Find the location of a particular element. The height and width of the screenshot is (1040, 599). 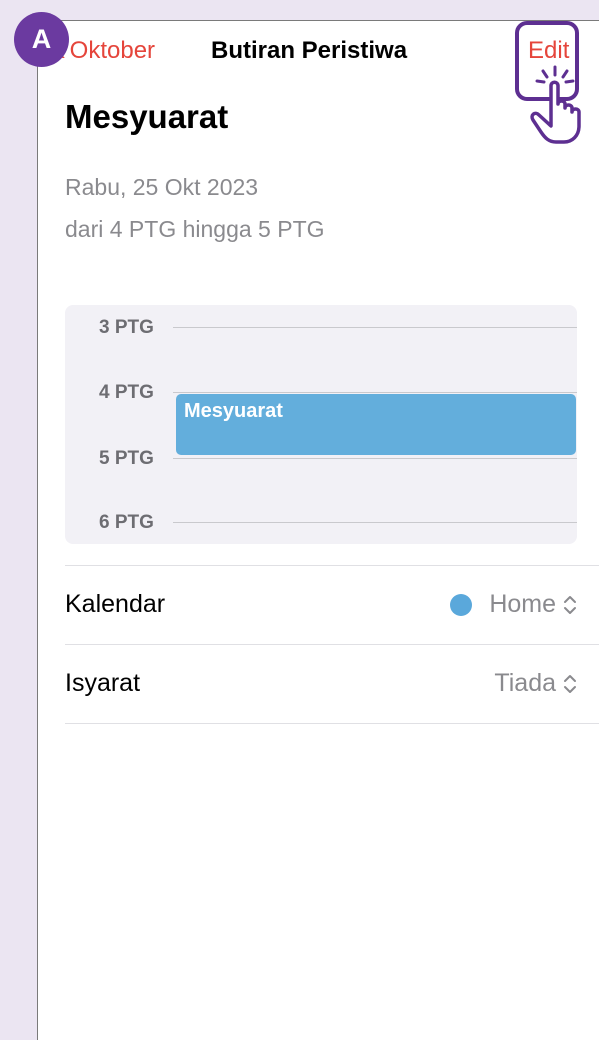

calendar-label: Kalendar is located at coordinates (115, 604).